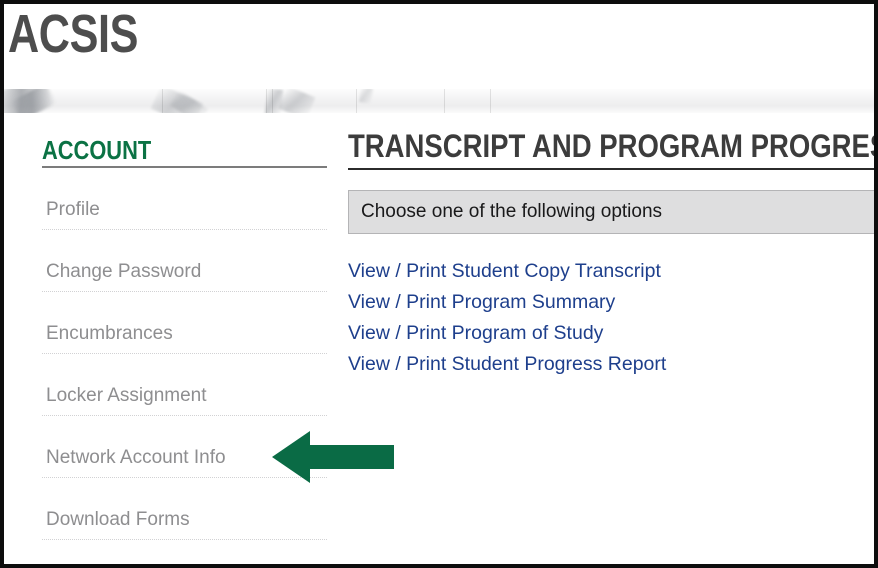 The height and width of the screenshot is (568, 878). What do you see at coordinates (611, 169) in the screenshot?
I see `page-title-divider` at bounding box center [611, 169].